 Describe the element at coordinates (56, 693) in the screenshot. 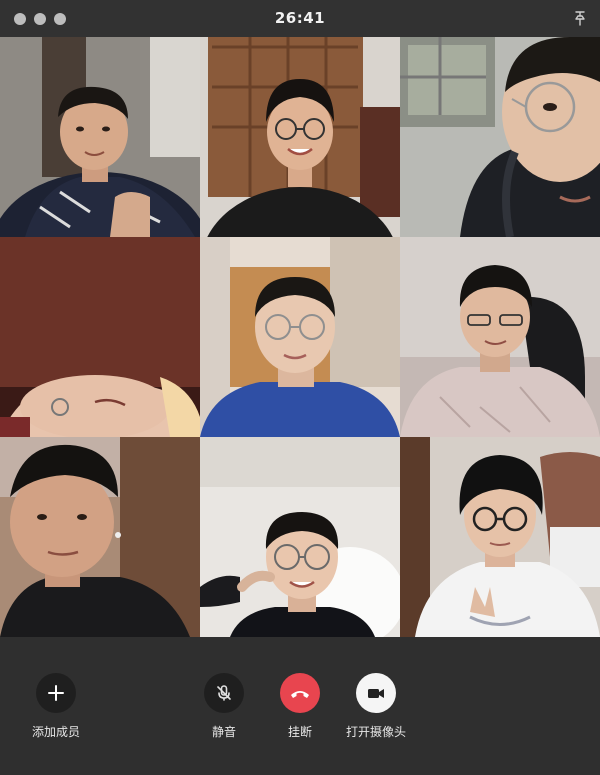

I see `plus-icon` at that location.